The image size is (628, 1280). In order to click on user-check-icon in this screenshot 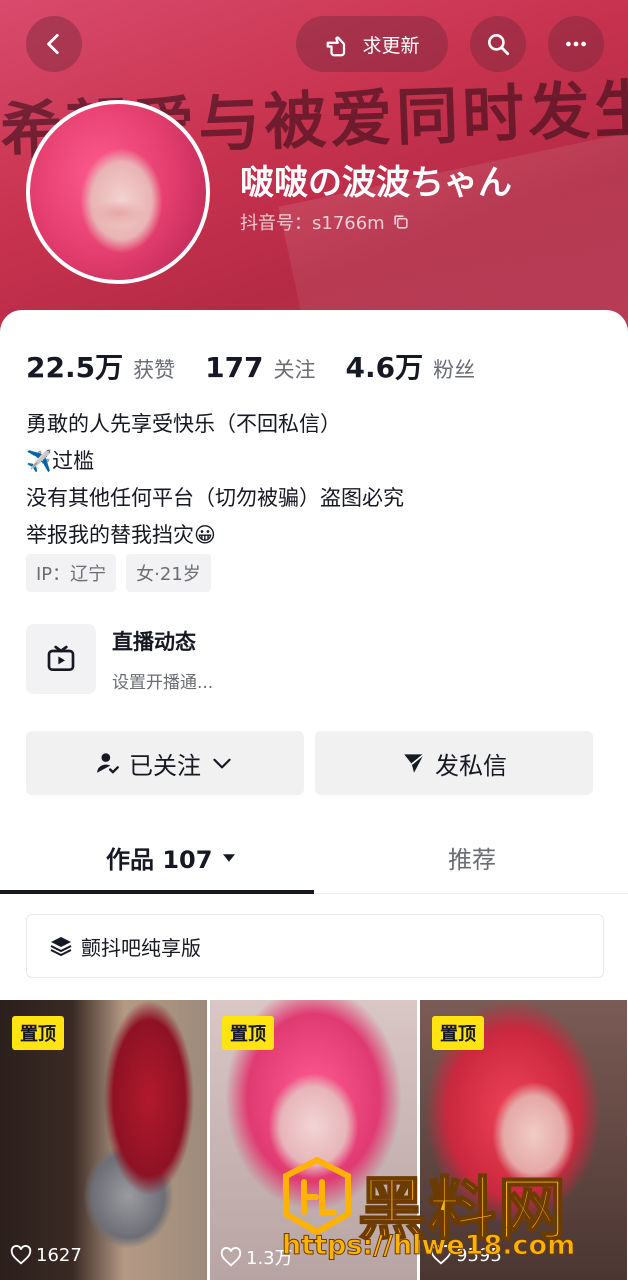, I will do `click(108, 763)`.